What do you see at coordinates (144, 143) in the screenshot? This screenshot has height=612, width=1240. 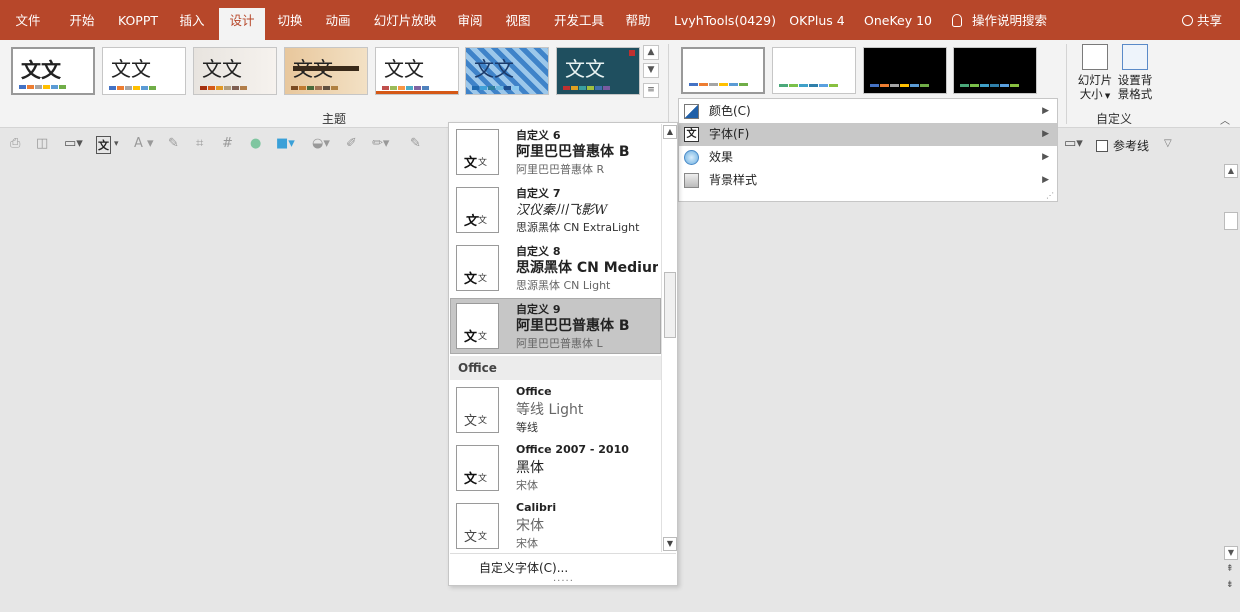 I see `font-color-icon: A ▾` at bounding box center [144, 143].